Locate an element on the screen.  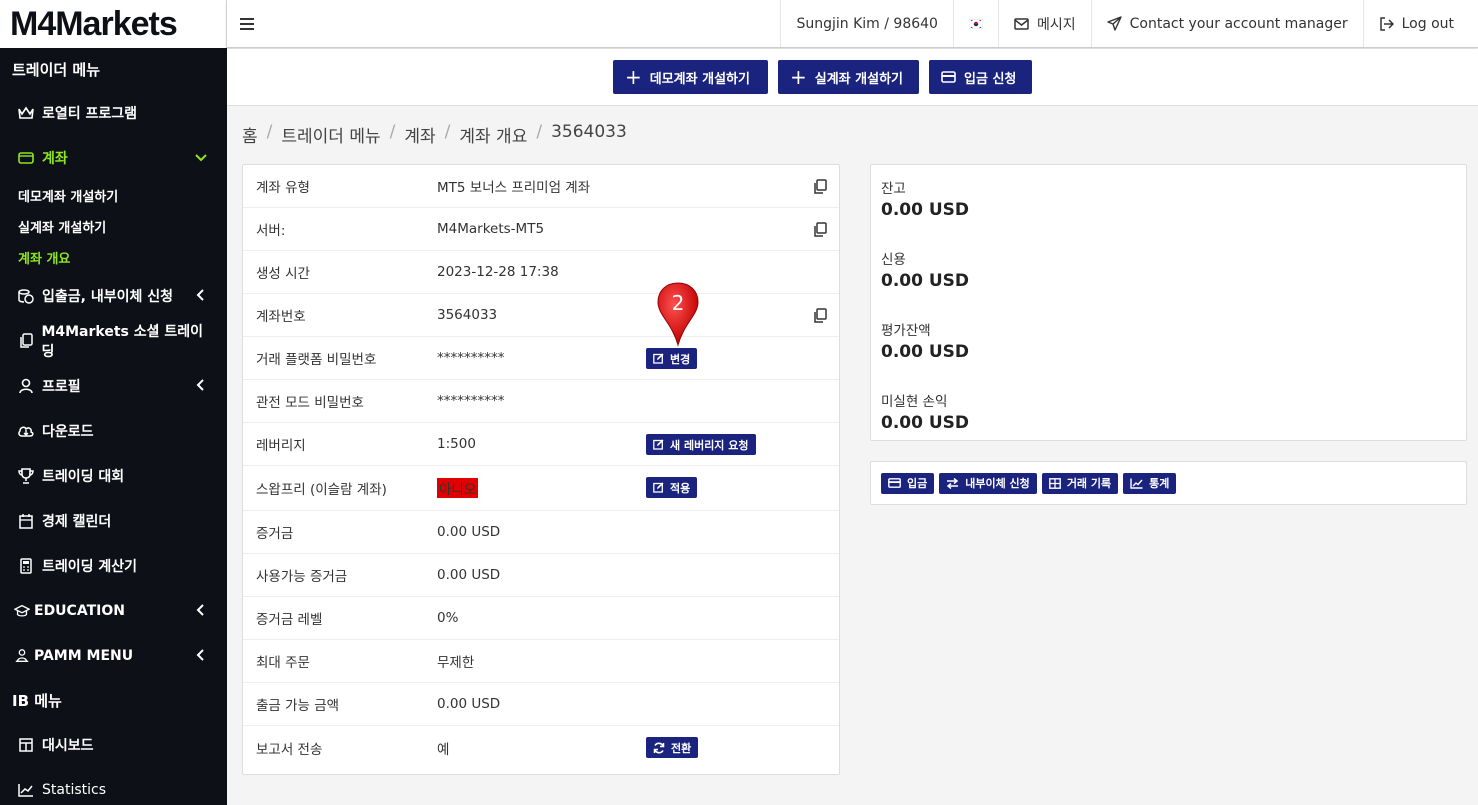
request-leverage-button: 새 레버리지 요청 is located at coordinates (701, 444).